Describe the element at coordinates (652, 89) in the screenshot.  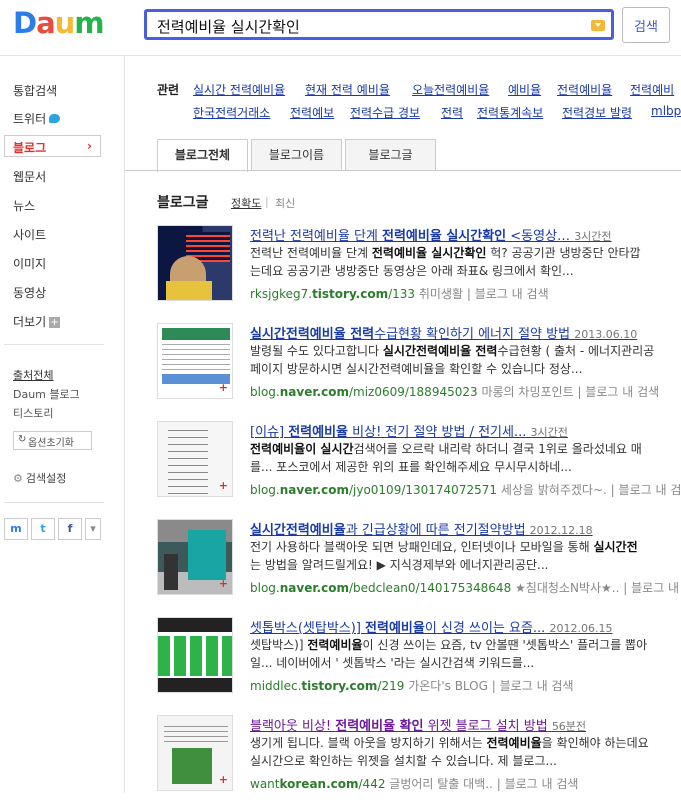
I see `related-link: 전력예비` at that location.